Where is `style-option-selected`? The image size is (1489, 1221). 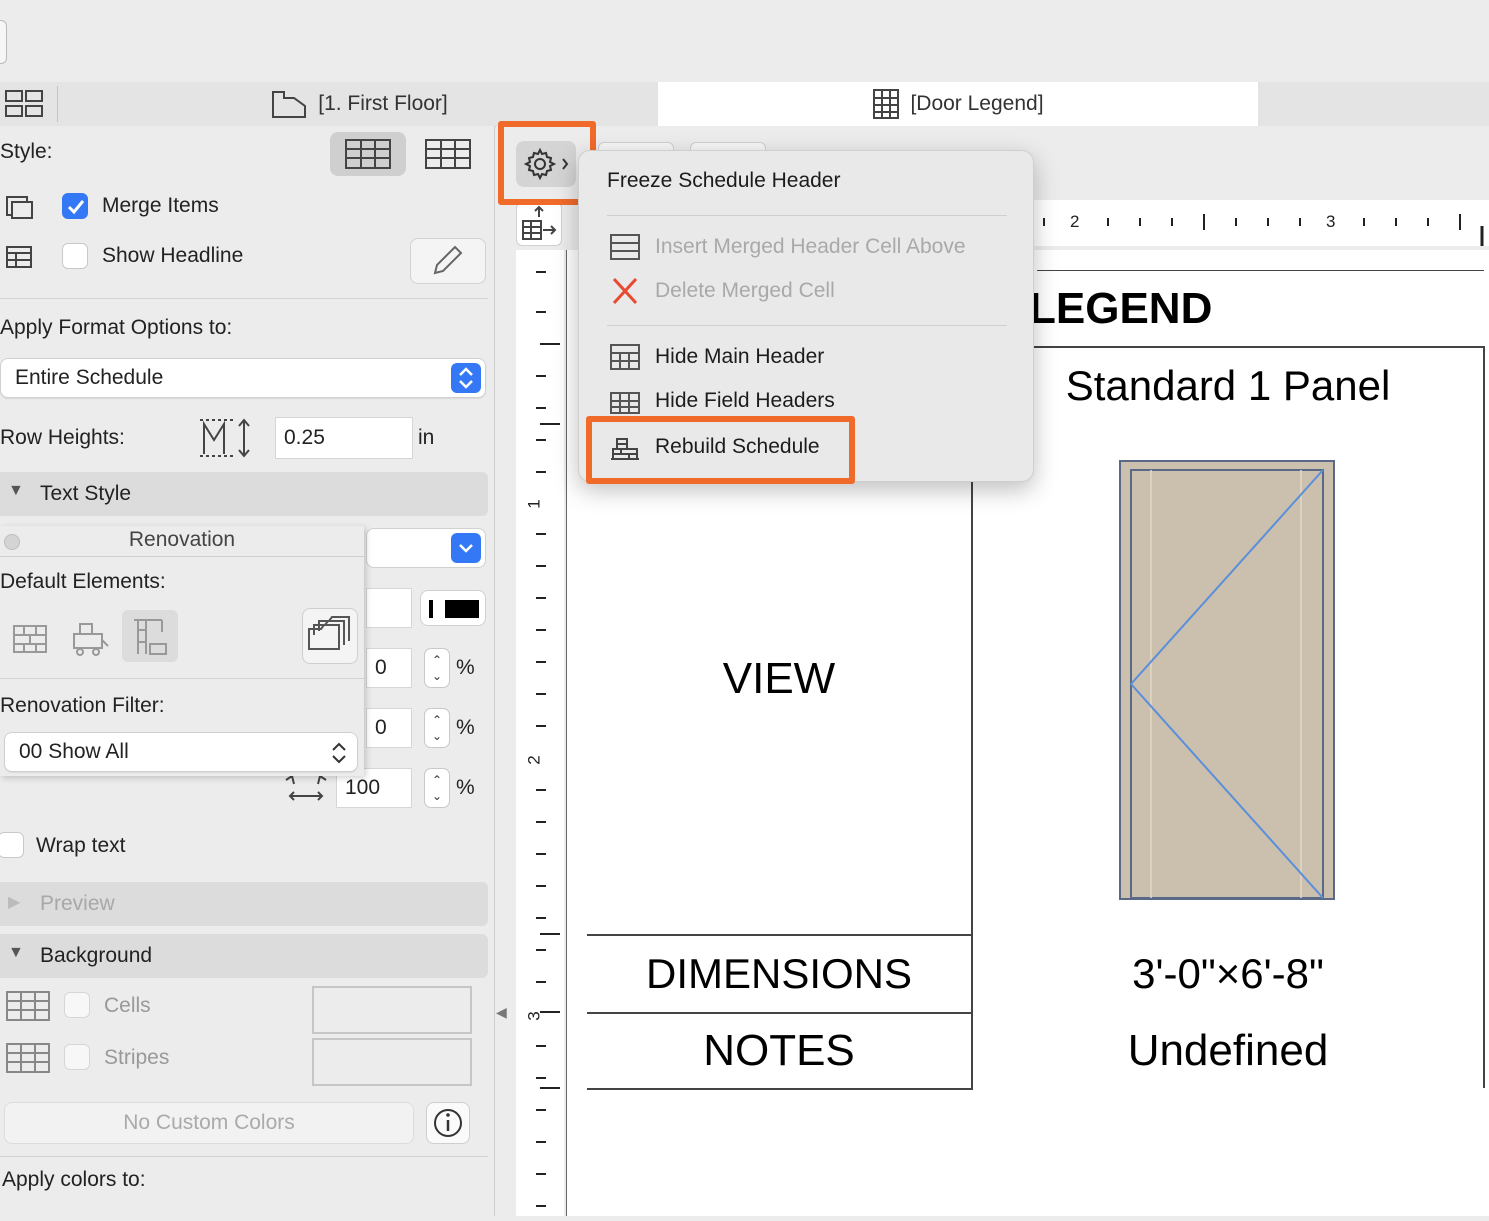 style-option-selected is located at coordinates (368, 154).